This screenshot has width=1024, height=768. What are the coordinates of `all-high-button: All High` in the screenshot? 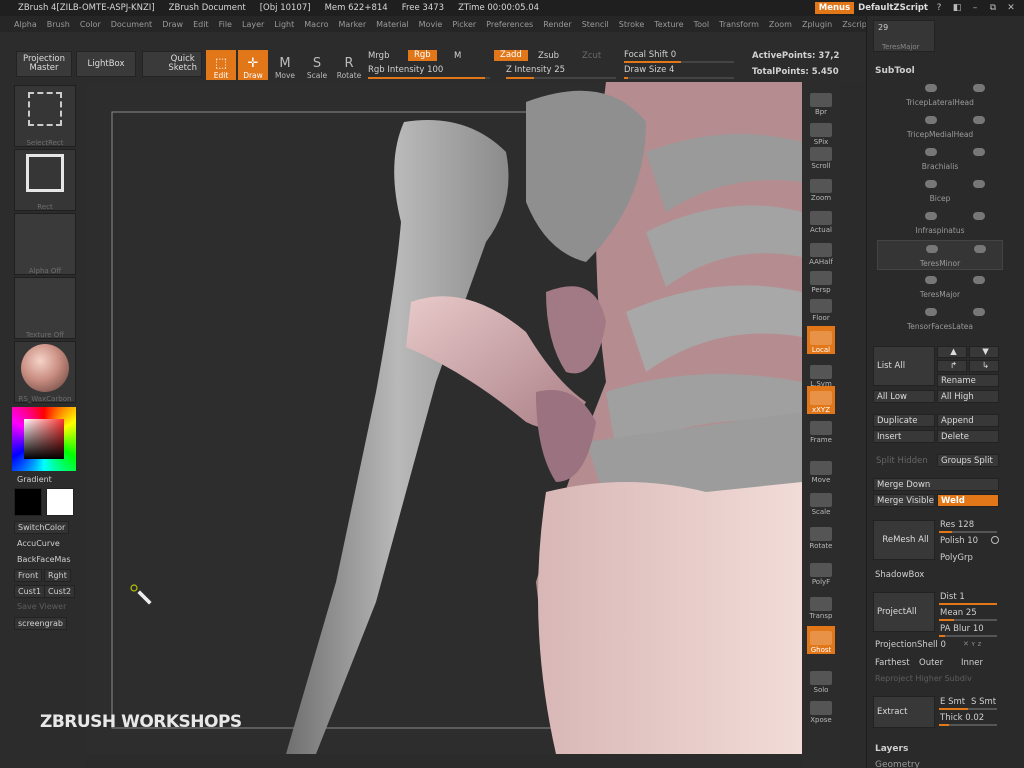 It's located at (968, 396).